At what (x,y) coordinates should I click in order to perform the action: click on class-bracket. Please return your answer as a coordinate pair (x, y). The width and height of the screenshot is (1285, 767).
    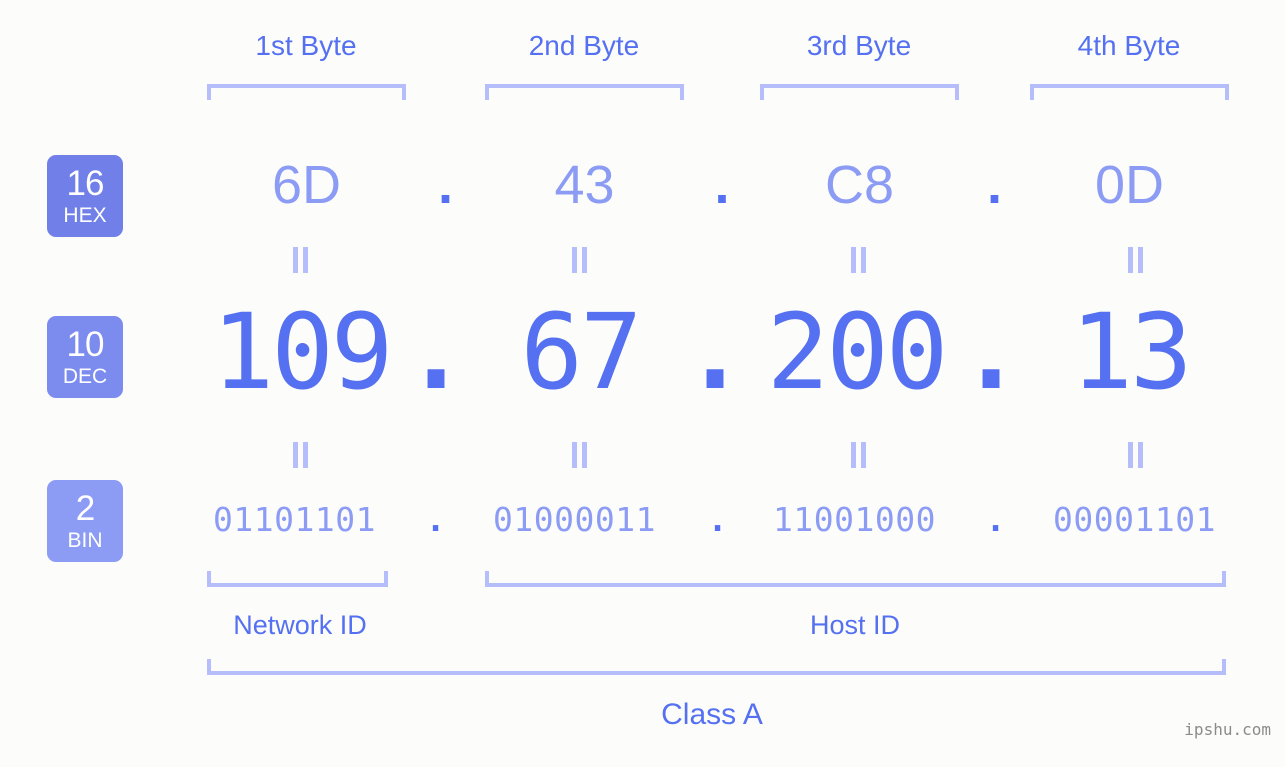
    Looking at the image, I should click on (716, 667).